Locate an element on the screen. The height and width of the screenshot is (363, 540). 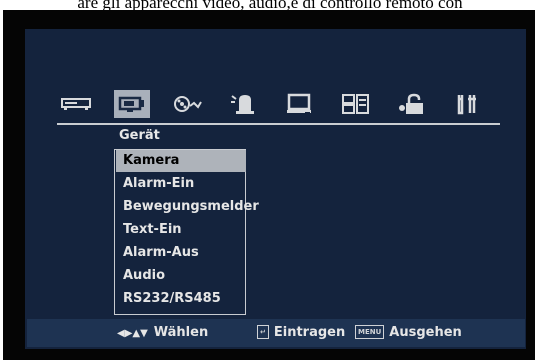
recorder-icon is located at coordinates (76, 104).